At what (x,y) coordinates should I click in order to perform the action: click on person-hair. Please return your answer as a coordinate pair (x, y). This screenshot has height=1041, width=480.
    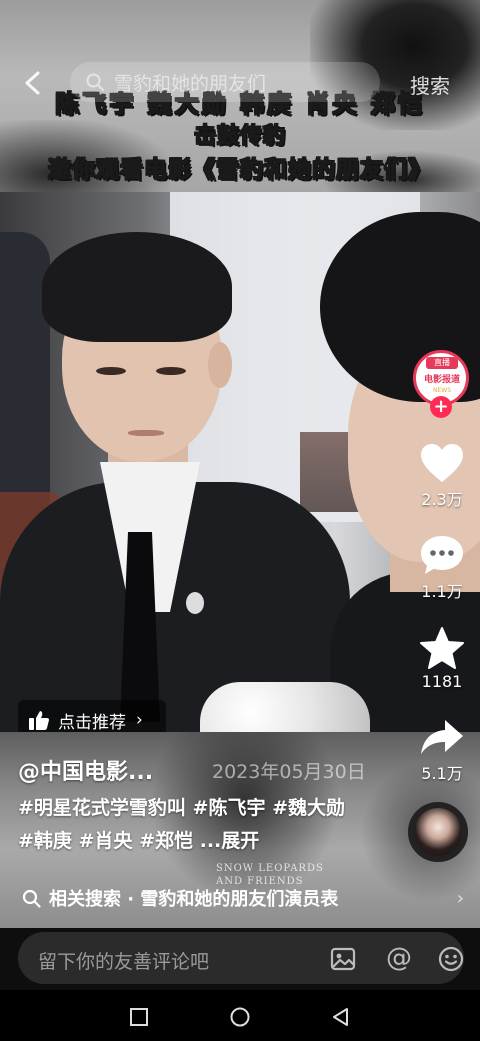
    Looking at the image, I should click on (137, 287).